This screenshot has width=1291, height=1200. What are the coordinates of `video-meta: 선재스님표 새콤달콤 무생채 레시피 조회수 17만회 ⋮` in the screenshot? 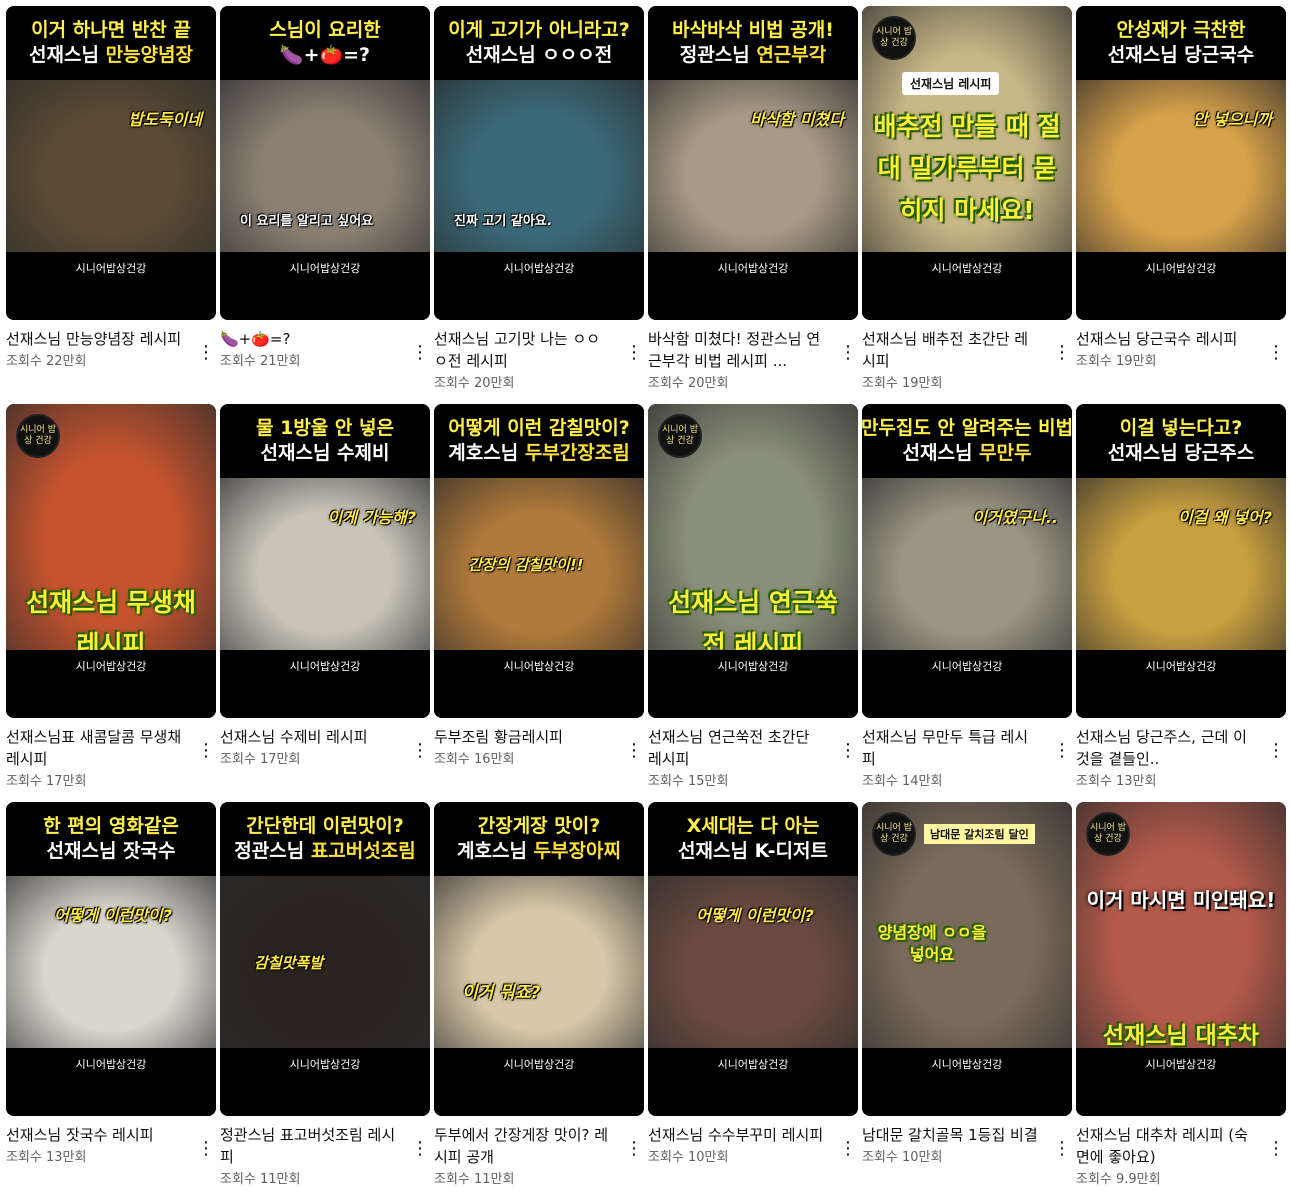 It's located at (111, 759).